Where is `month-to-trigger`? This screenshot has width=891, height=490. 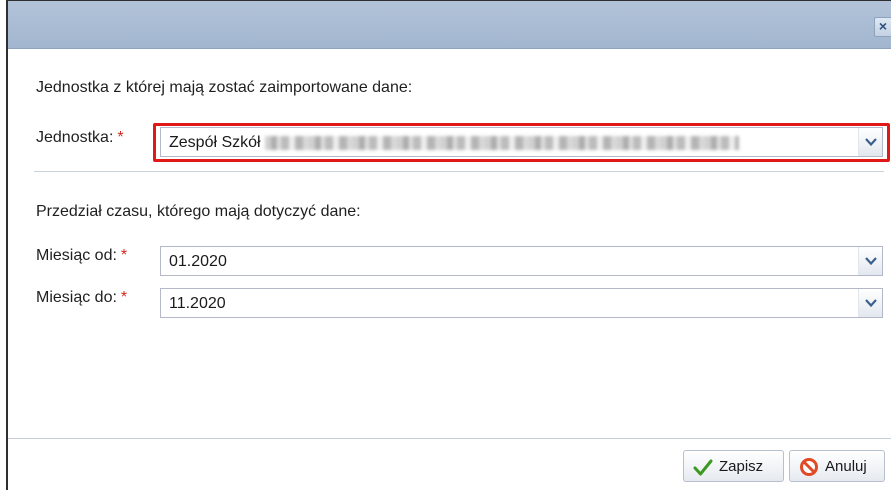
month-to-trigger is located at coordinates (870, 303).